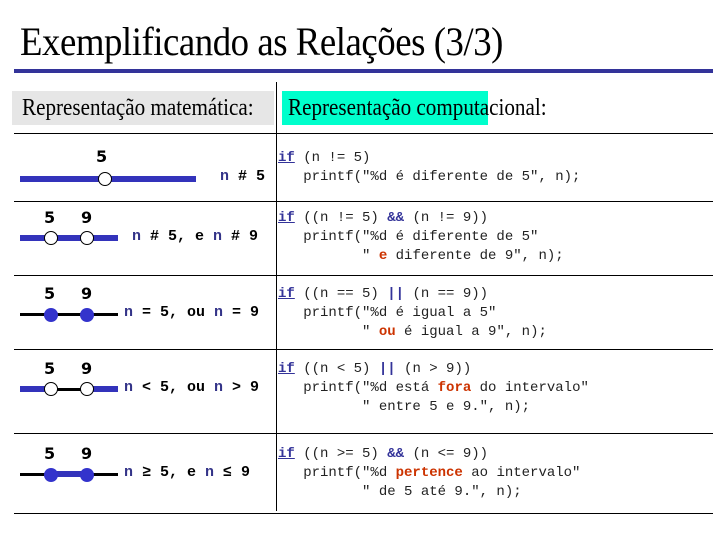 This screenshot has height=540, width=720. Describe the element at coordinates (192, 387) in the screenshot. I see `math-expression: n < 5, ou n > 9` at that location.